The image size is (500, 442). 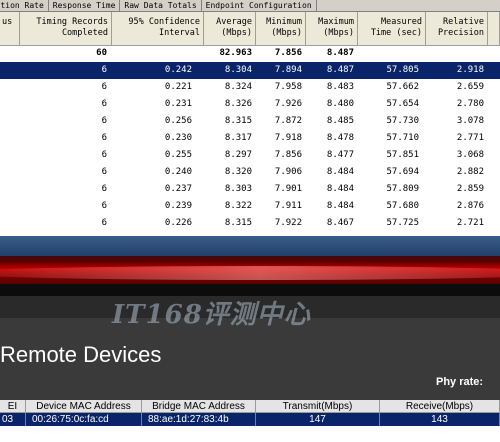 I want to click on cell-time: 57.694, so click(x=402, y=172).